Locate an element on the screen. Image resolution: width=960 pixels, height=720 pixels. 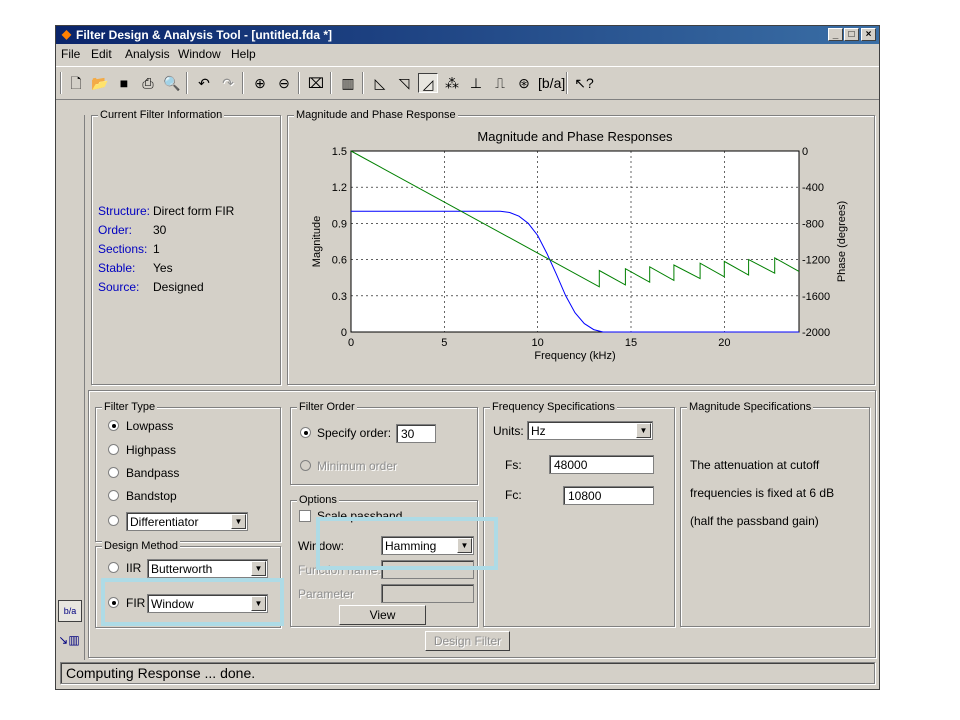
menu-edit: Edit is located at coordinates (101, 54).